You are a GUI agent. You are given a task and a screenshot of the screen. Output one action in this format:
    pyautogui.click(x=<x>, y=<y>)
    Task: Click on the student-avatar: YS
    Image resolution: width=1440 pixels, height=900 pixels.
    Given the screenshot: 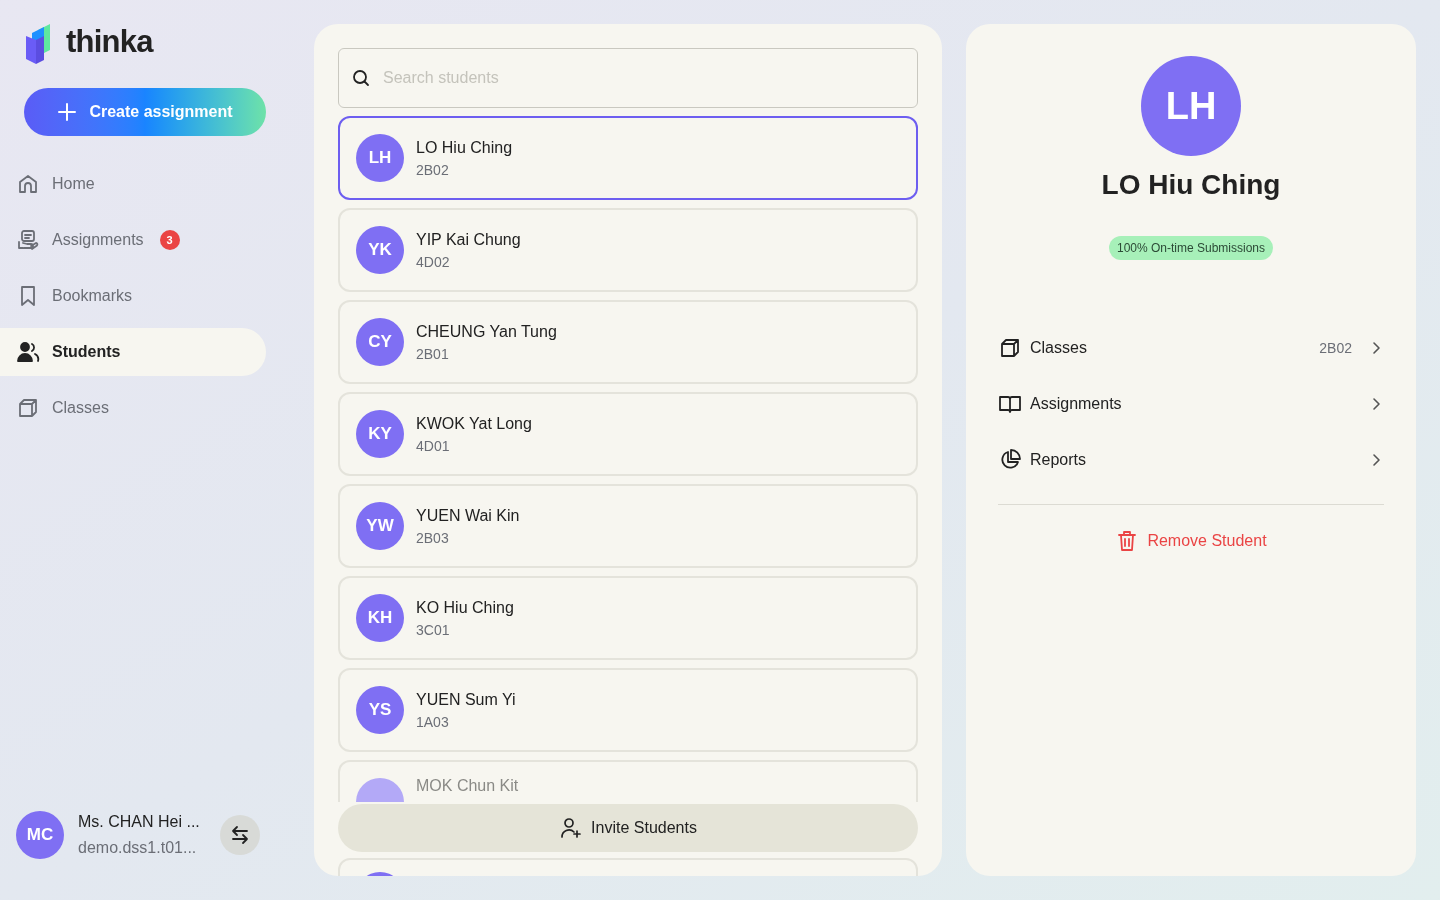 What is the action you would take?
    pyautogui.click(x=380, y=710)
    